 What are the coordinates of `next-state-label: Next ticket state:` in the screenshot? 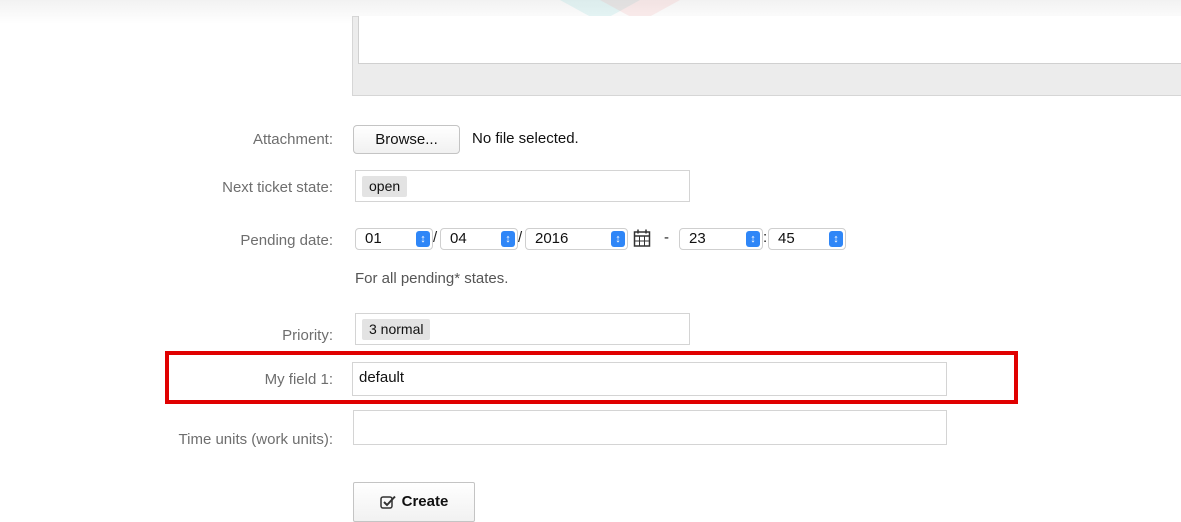 It's located at (277, 187).